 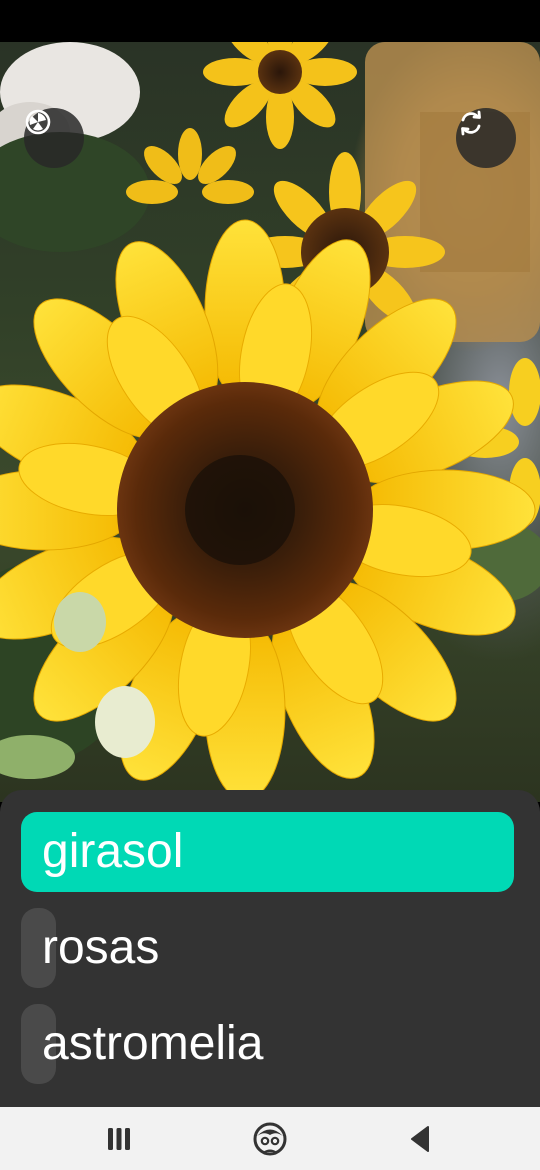 What do you see at coordinates (38, 122) in the screenshot?
I see `gallery-lens-icon` at bounding box center [38, 122].